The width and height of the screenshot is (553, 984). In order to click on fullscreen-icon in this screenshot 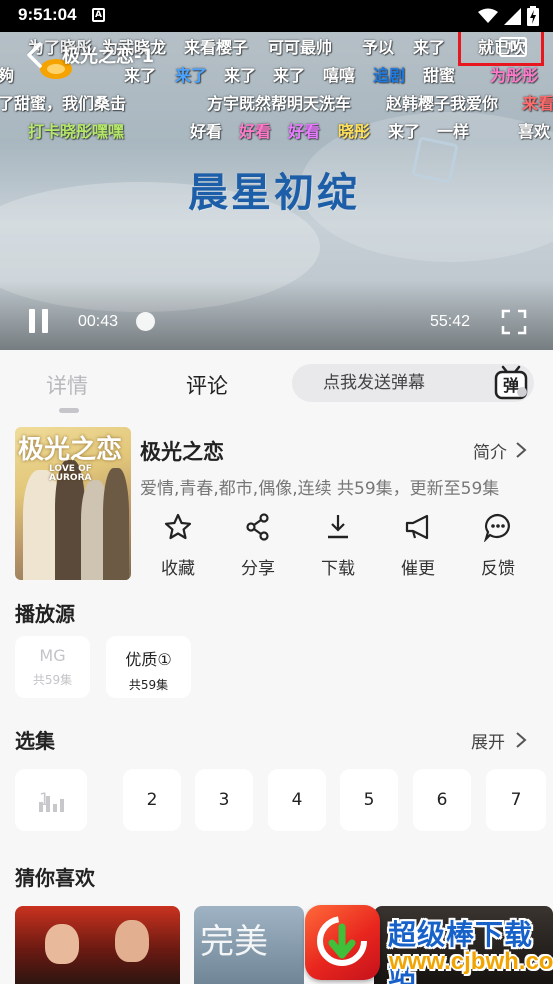, I will do `click(514, 322)`.